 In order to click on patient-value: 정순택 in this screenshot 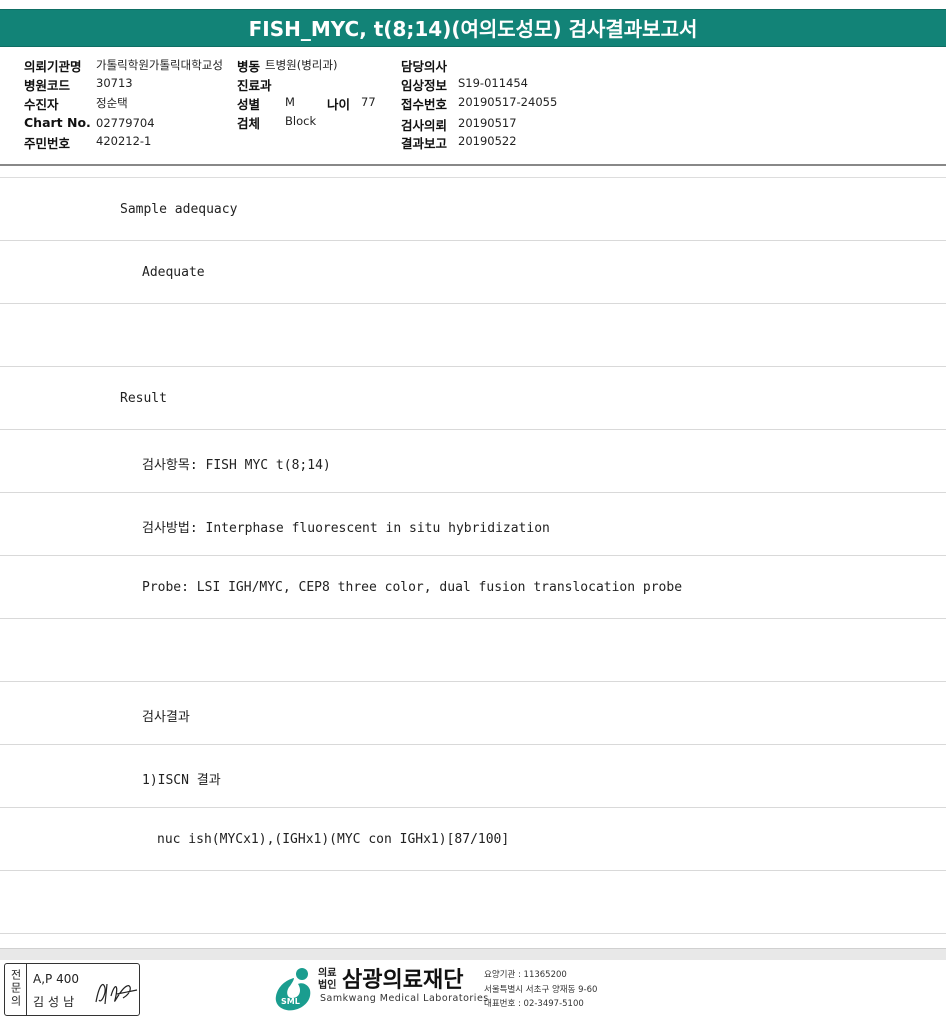, I will do `click(112, 103)`.